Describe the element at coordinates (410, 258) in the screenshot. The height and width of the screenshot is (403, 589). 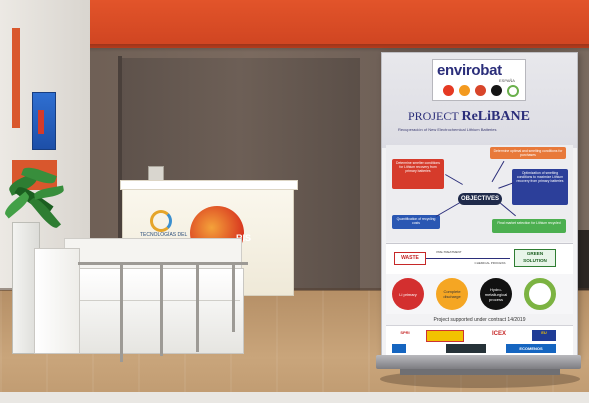
I see `waste-box: WASTE` at that location.